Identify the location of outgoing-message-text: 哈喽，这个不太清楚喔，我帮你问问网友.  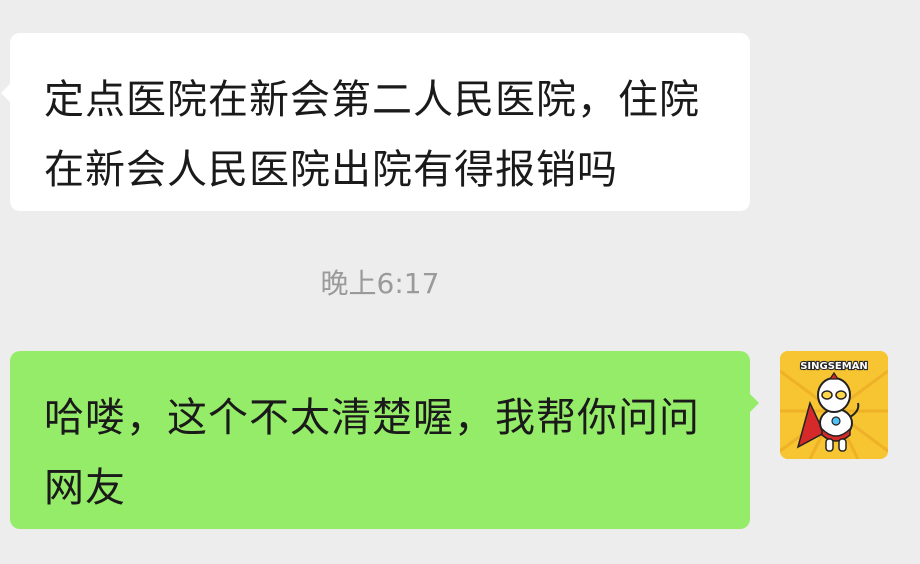
(372, 453).